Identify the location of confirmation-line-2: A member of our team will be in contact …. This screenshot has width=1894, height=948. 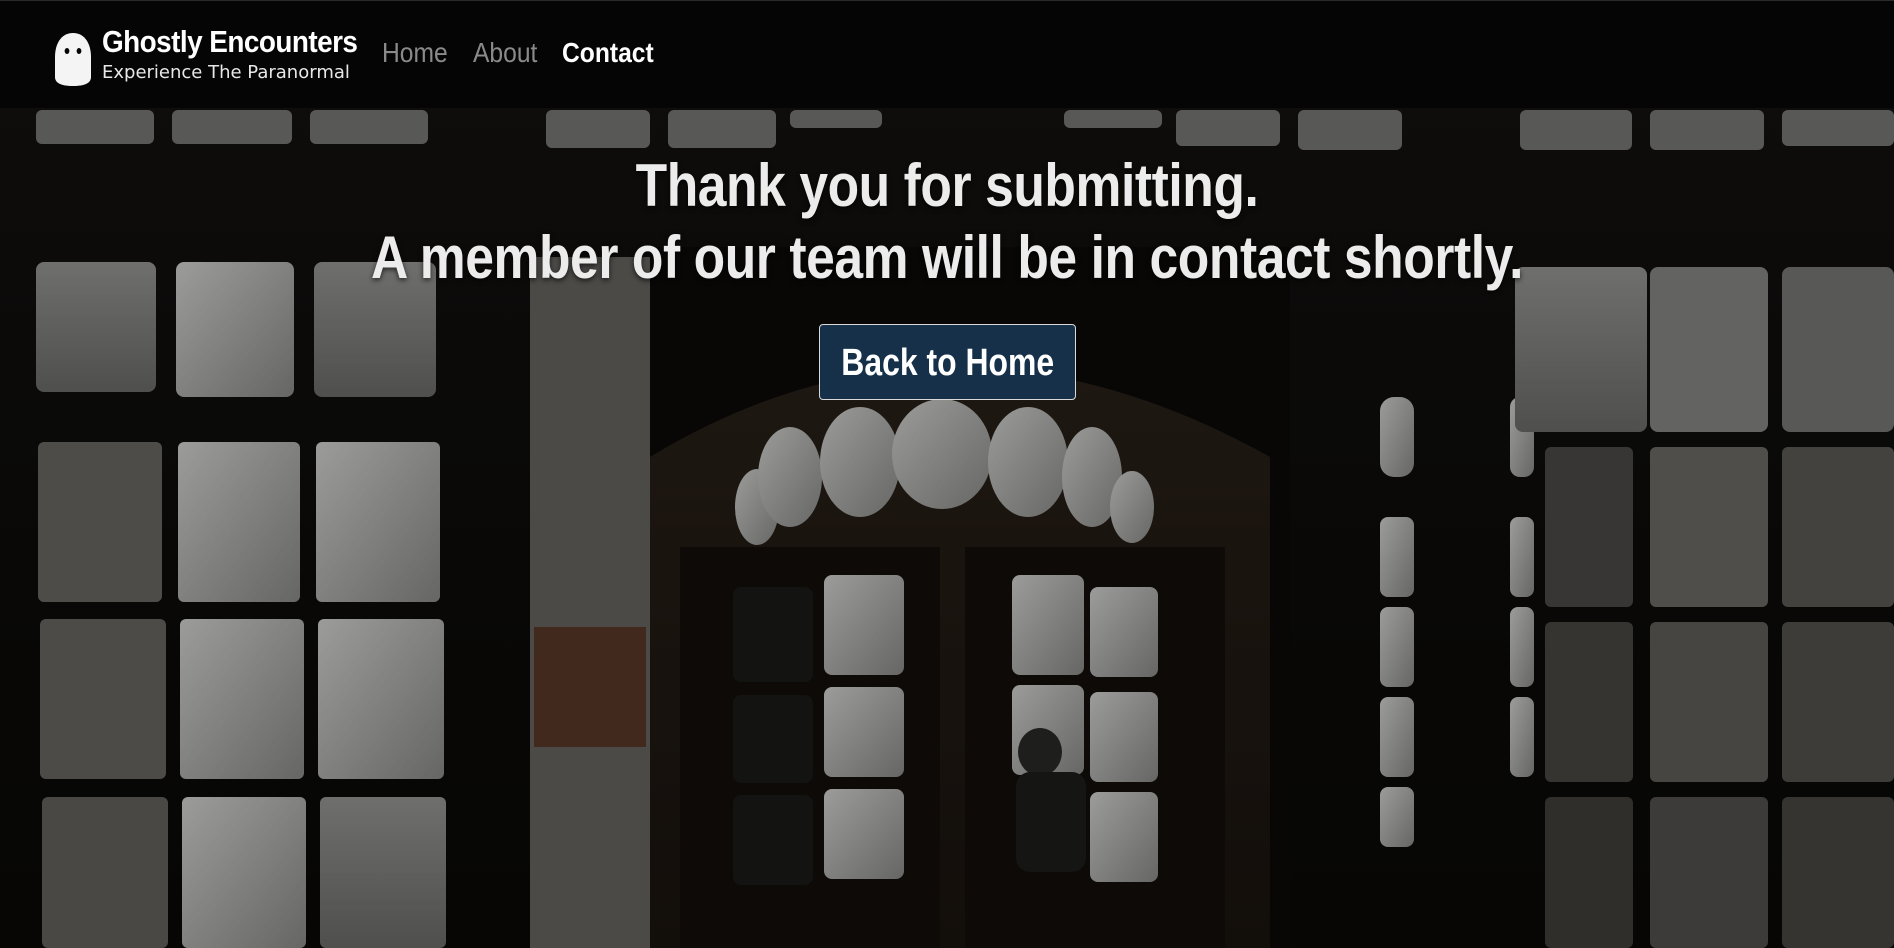
(947, 257).